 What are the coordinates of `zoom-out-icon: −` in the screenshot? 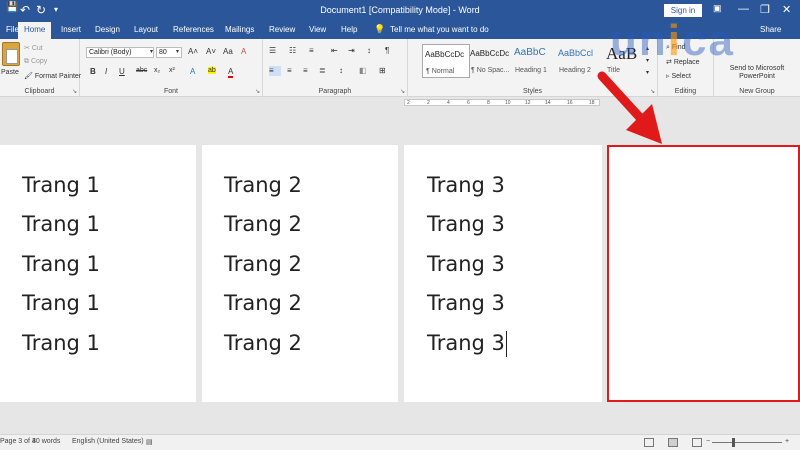 It's located at (708, 441).